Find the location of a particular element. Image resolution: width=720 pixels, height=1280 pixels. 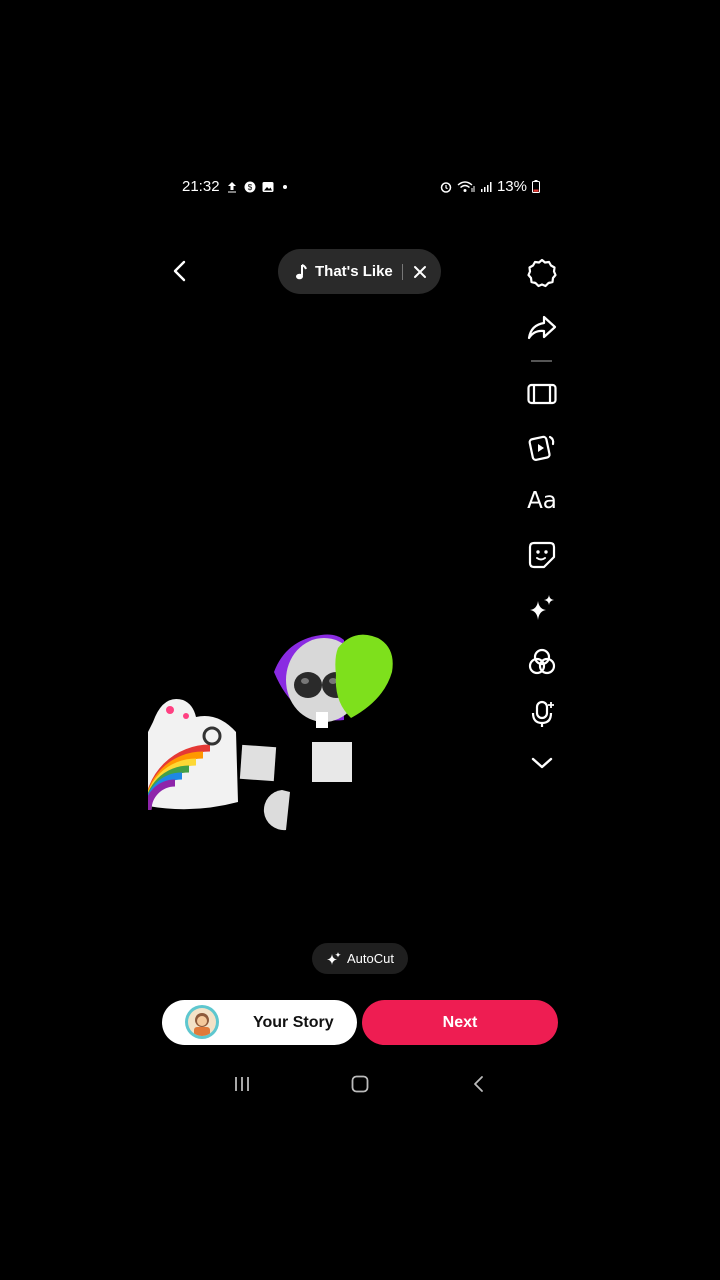

recent-apps-button is located at coordinates (242, 1084).